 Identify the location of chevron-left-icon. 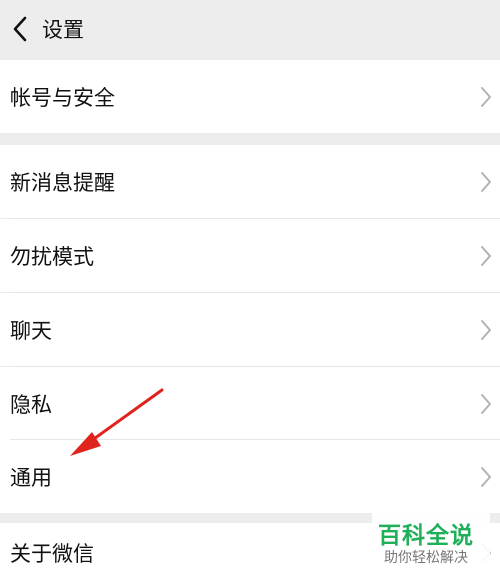
(20, 29).